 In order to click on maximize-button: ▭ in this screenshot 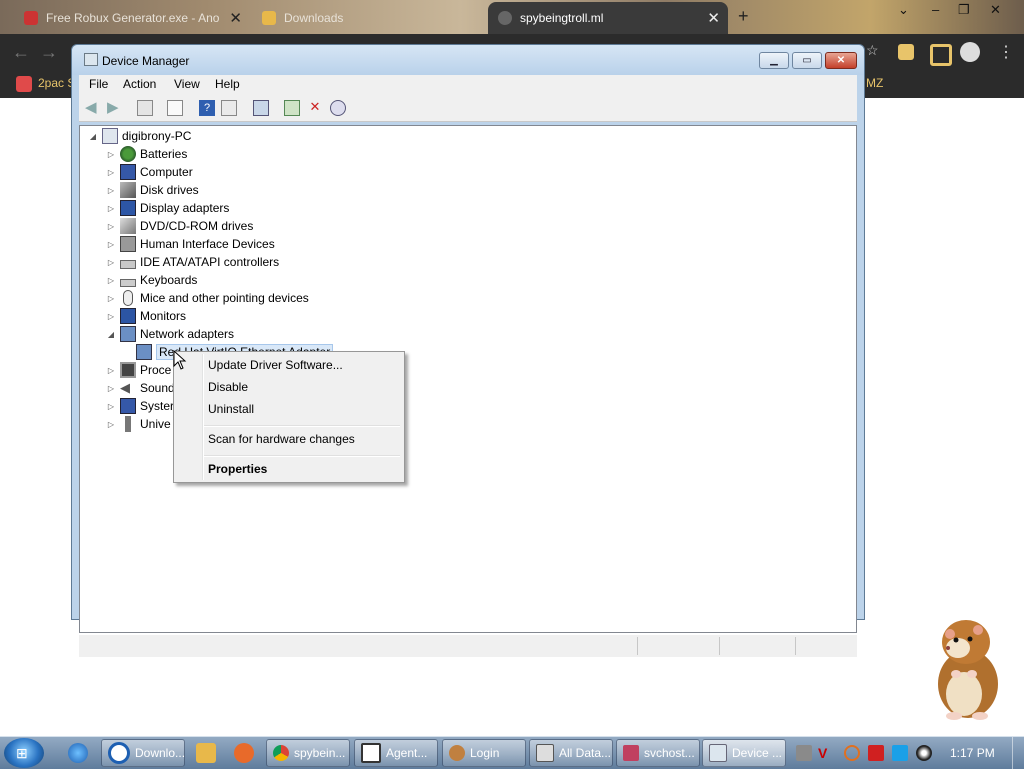, I will do `click(807, 60)`.